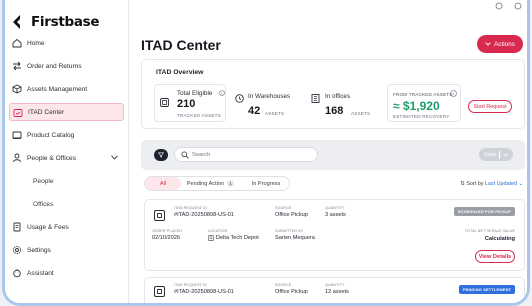  I want to click on sidebar-item-label: Settings, so click(39, 250).